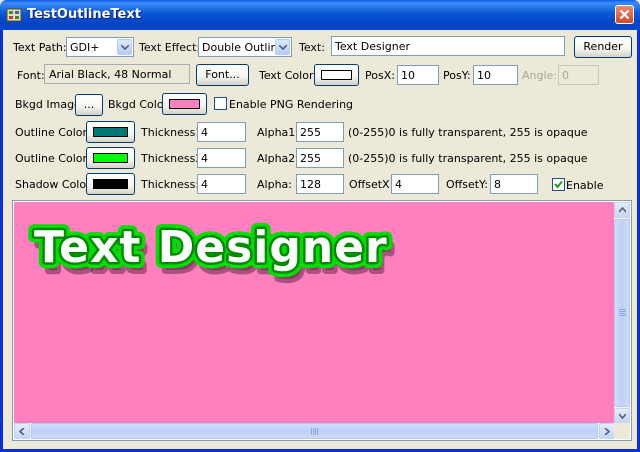 This screenshot has height=452, width=640. I want to click on text-input: Text Designer, so click(448, 46).